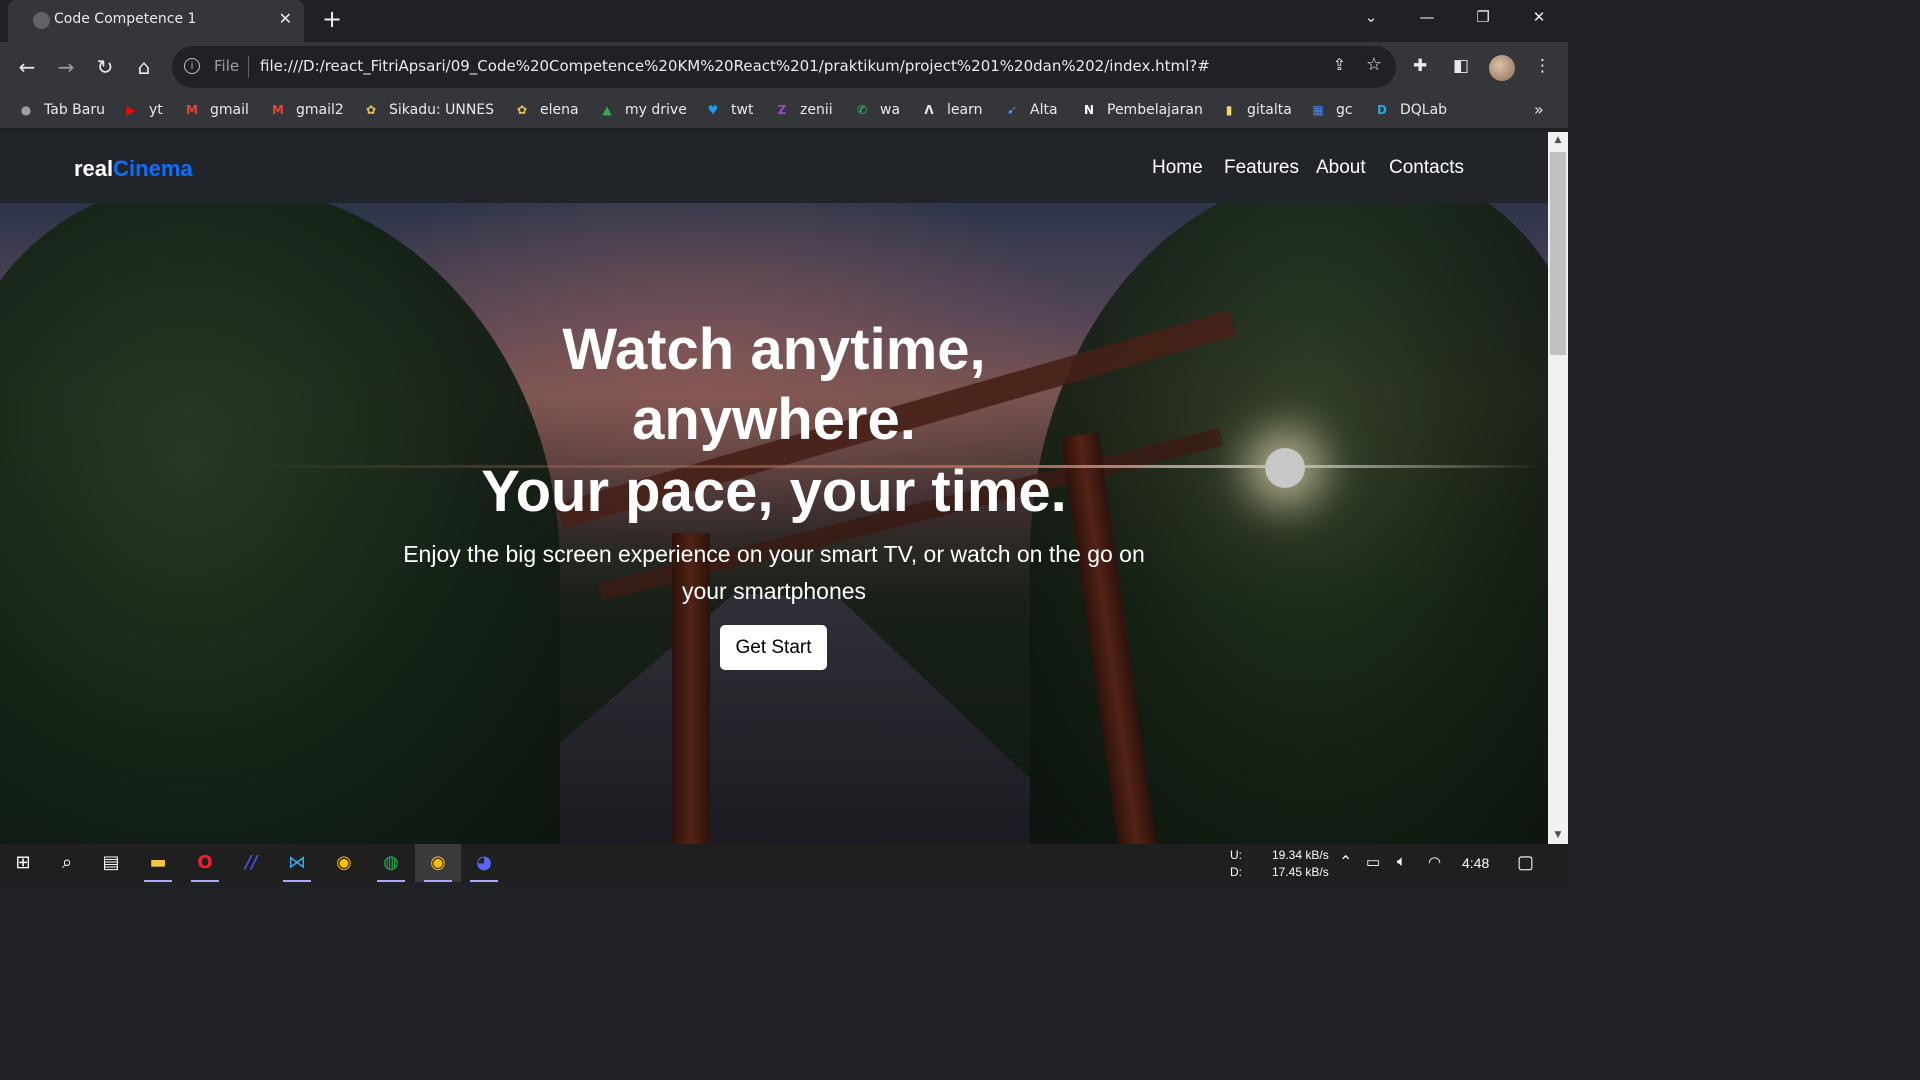 This screenshot has height=1080, width=1920. I want to click on bookmark-elena: ✿ elena, so click(546, 110).